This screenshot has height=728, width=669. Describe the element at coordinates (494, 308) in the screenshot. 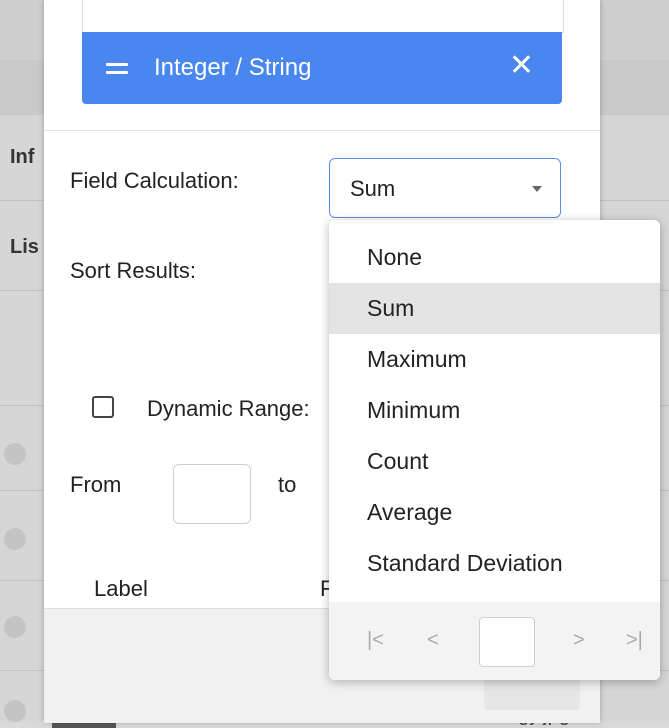

I see `option-sum: Sum` at that location.